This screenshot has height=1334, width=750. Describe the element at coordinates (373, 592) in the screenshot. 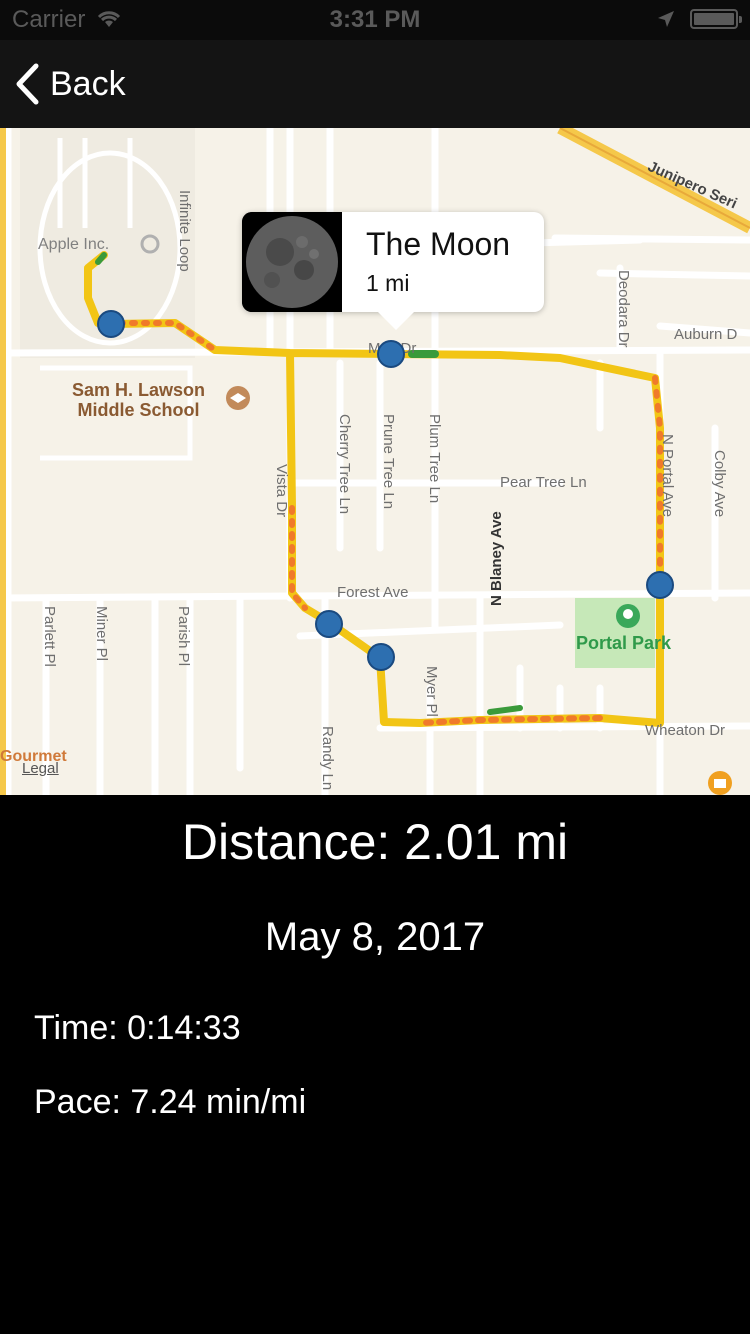

I see `map-label-forest-ave: Forest Ave` at that location.